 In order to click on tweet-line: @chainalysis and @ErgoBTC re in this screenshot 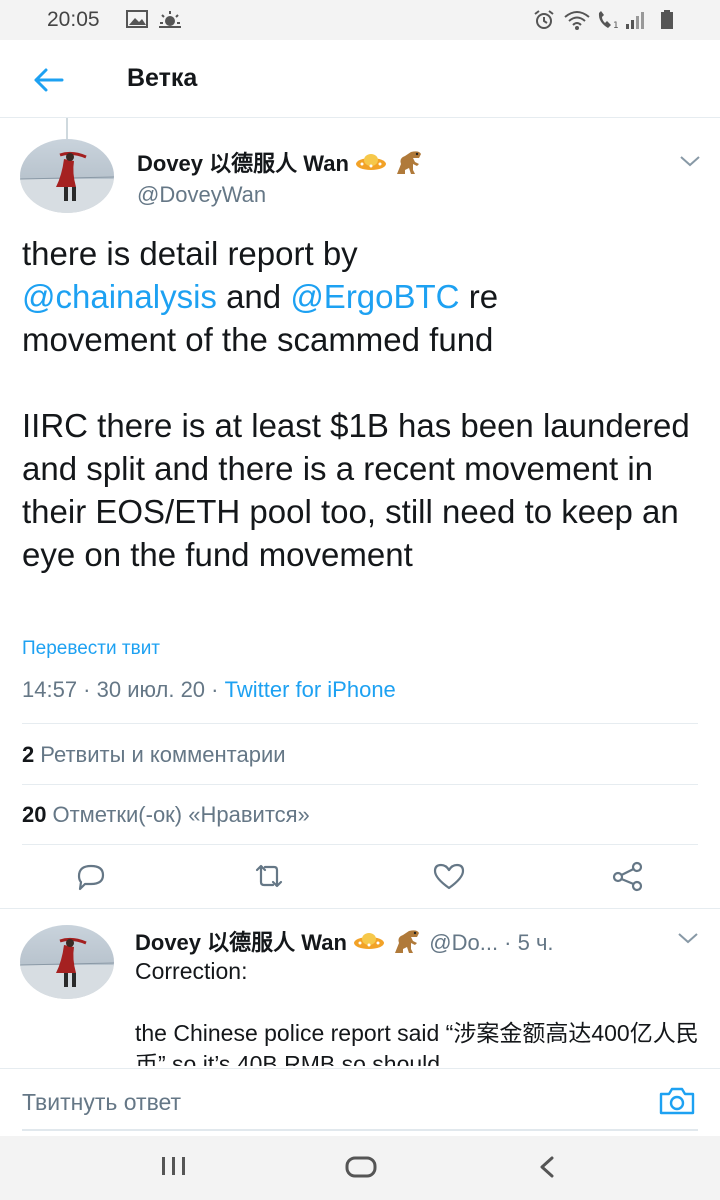, I will do `click(362, 296)`.